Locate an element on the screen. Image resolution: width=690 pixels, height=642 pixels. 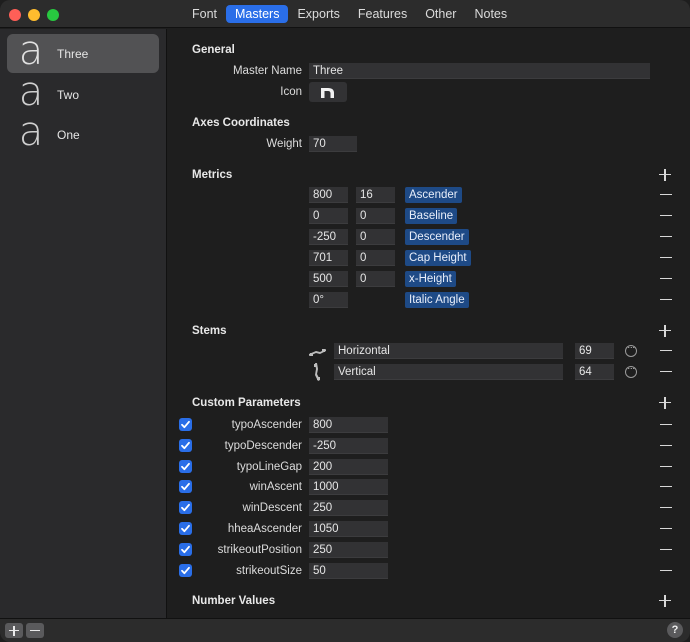
n-glyph-icon is located at coordinates (327, 93).